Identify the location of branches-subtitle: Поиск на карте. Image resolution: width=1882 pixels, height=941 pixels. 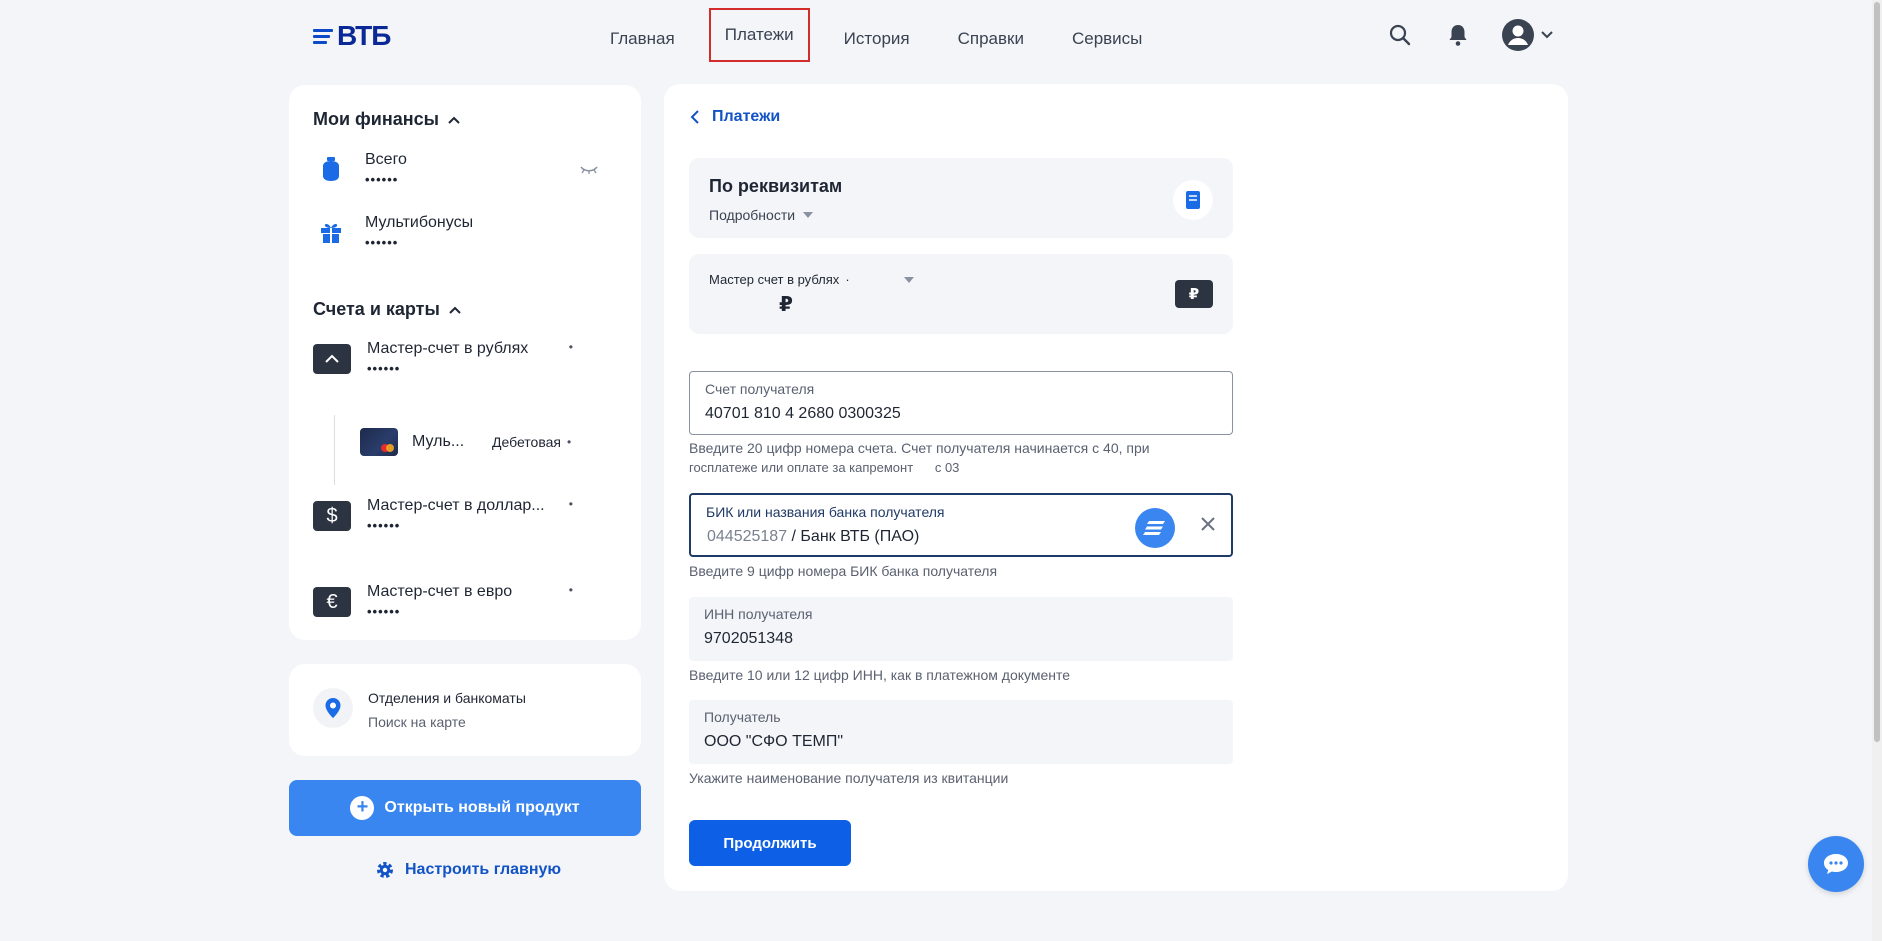
(417, 722).